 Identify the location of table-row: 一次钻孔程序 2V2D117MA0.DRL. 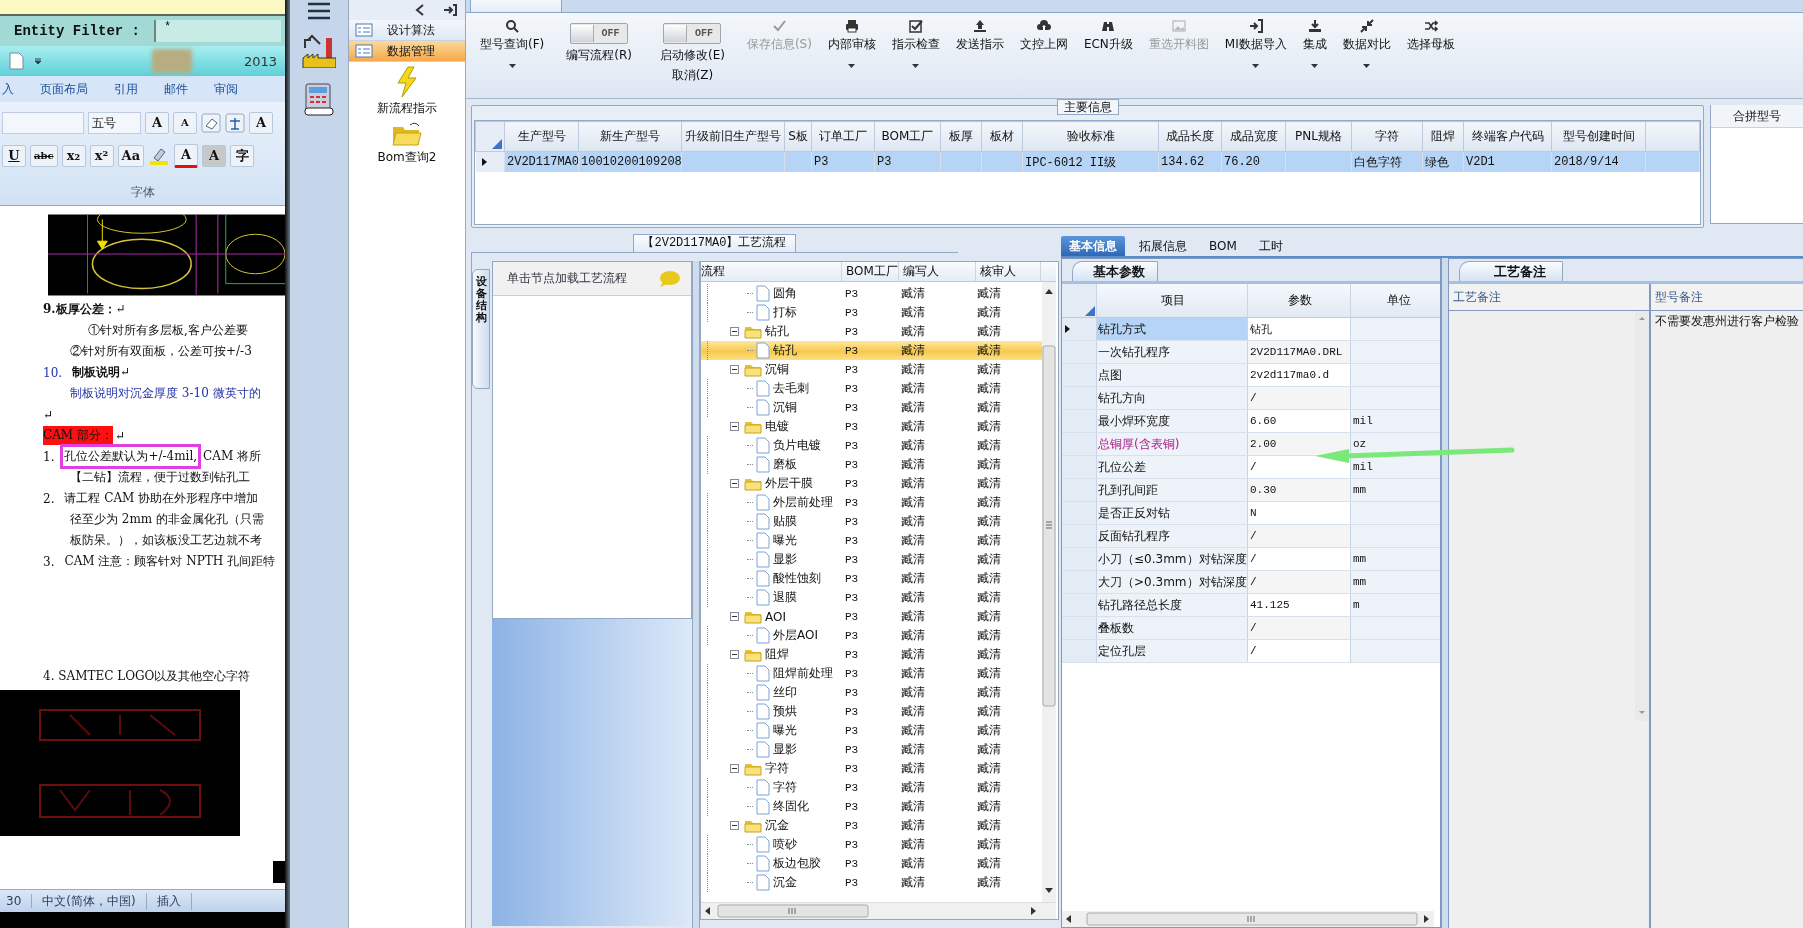
(1251, 352).